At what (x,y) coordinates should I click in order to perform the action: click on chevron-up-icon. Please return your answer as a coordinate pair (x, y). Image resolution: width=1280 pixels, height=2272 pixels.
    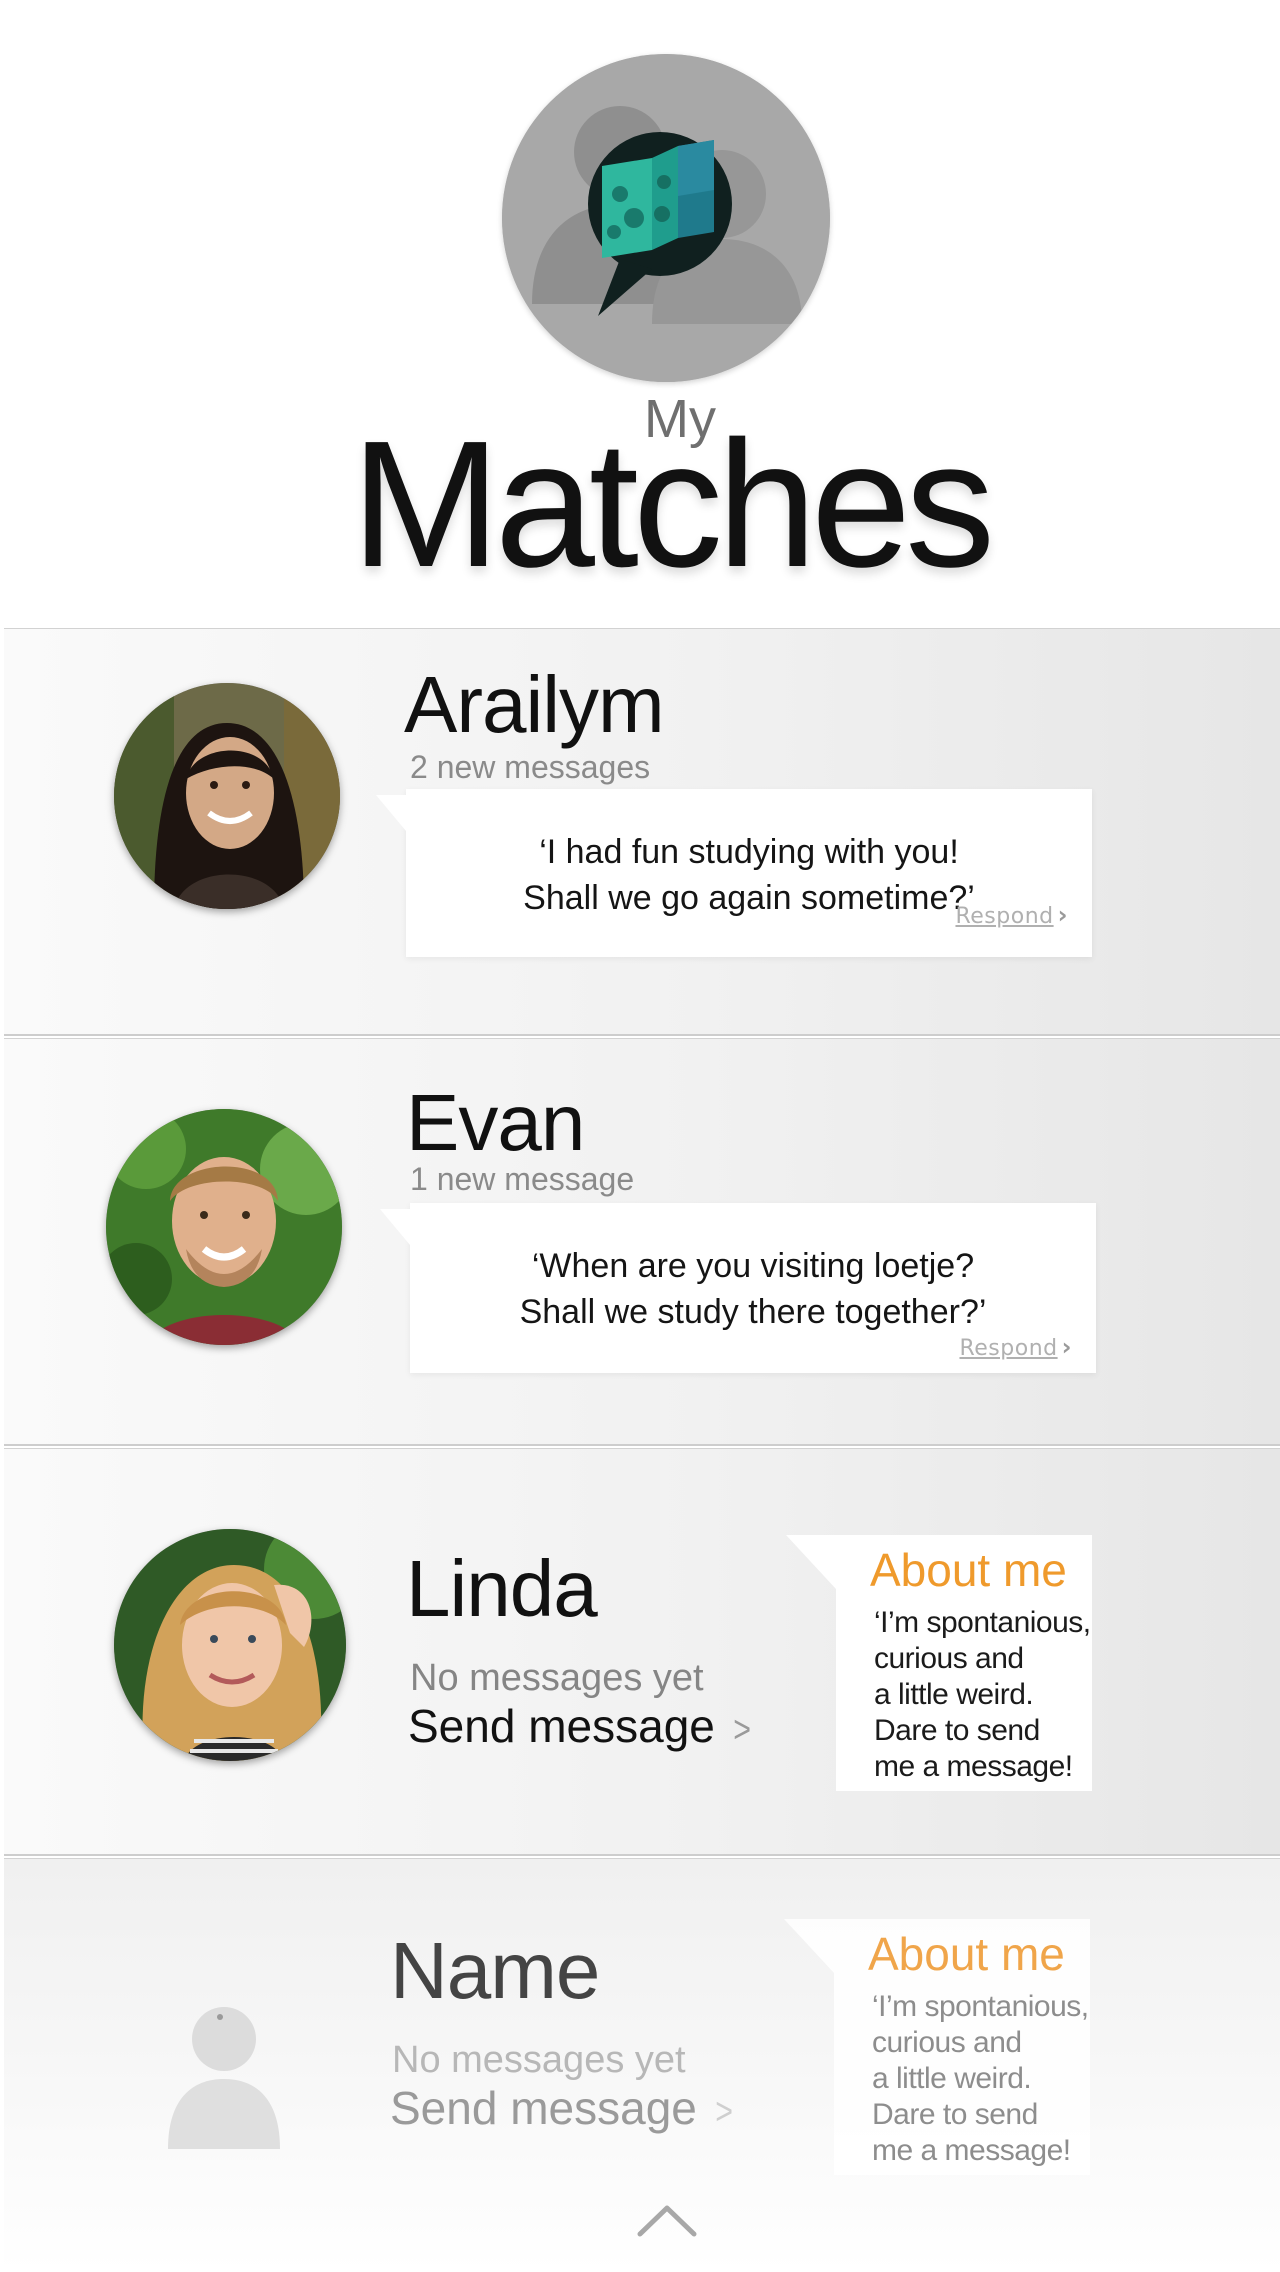
    Looking at the image, I should click on (667, 2221).